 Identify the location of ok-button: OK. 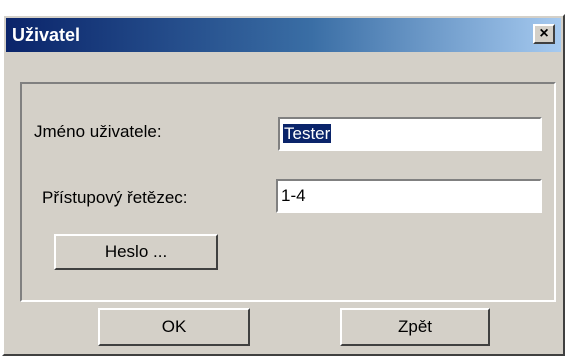
(174, 327).